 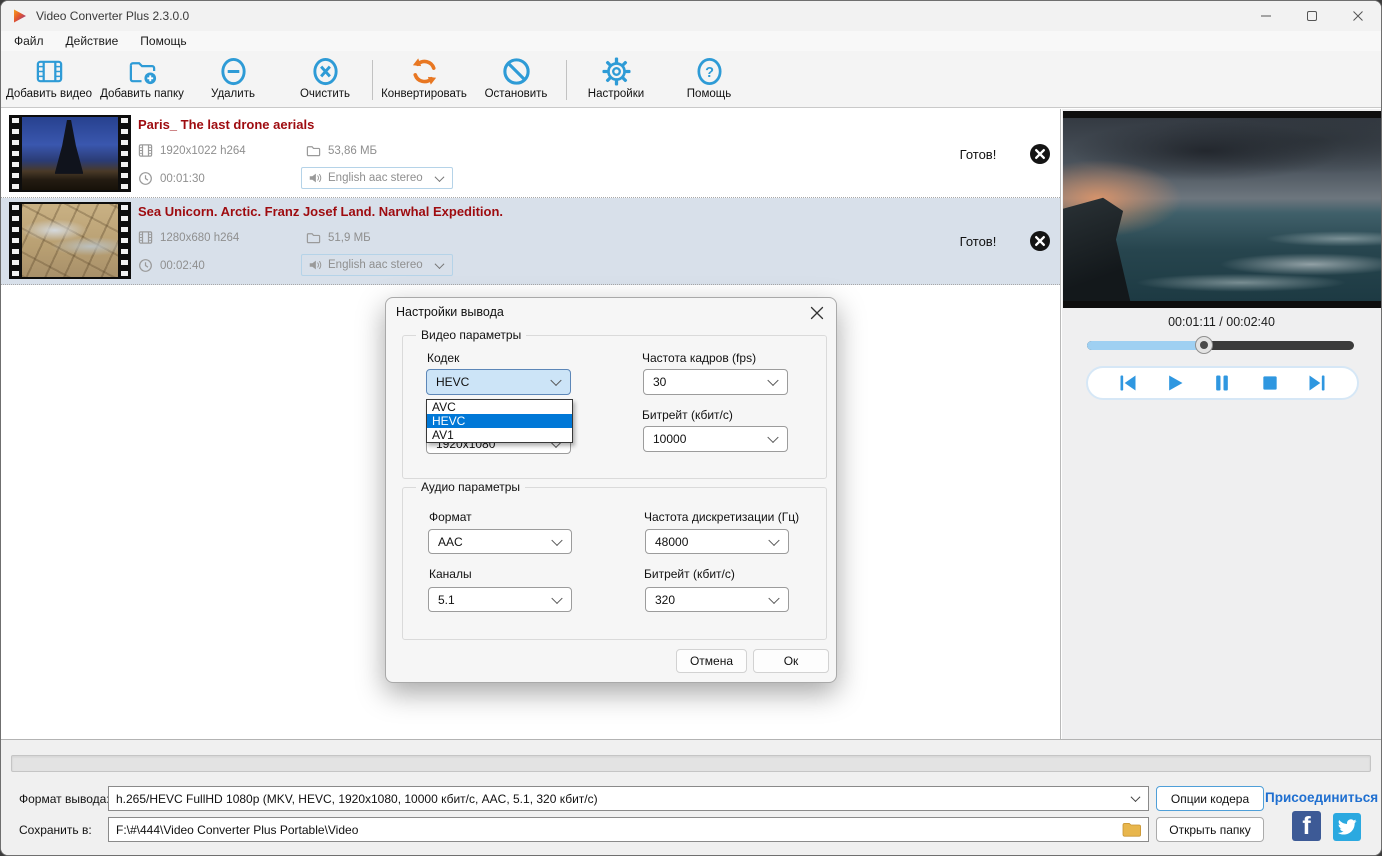 What do you see at coordinates (1210, 829) in the screenshot?
I see `open-folder-button: Открыть папку` at bounding box center [1210, 829].